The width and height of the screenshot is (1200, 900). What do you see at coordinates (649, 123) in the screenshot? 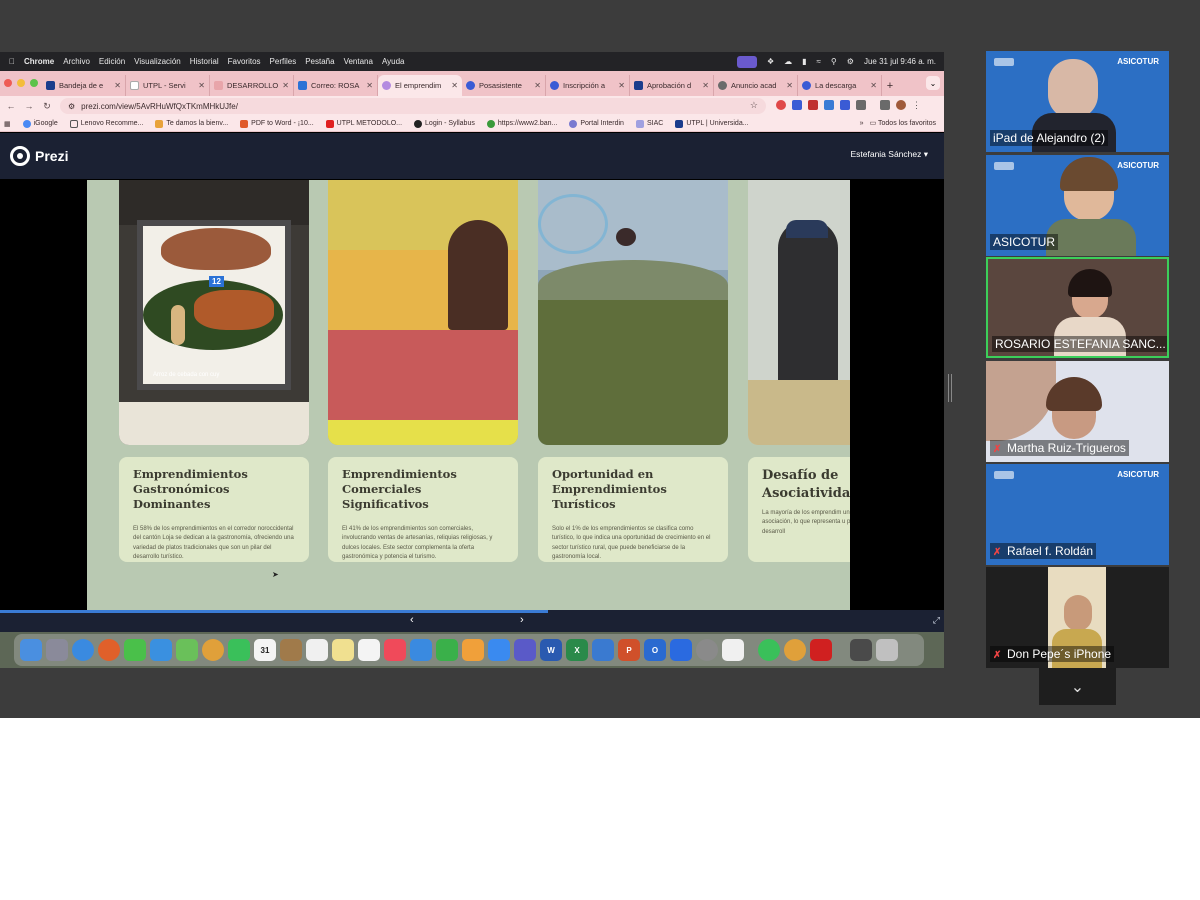
I see `bookmark-item: SIAC` at bounding box center [649, 123].